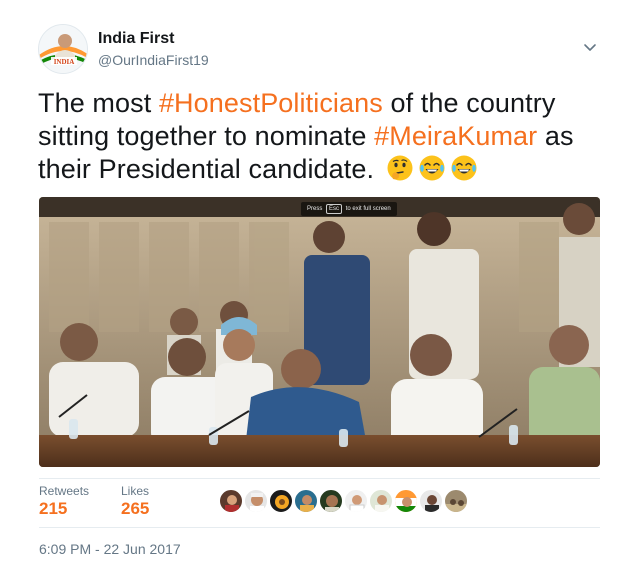  Describe the element at coordinates (368, 209) in the screenshot. I see `hint-suffix: to exit full screen` at that location.